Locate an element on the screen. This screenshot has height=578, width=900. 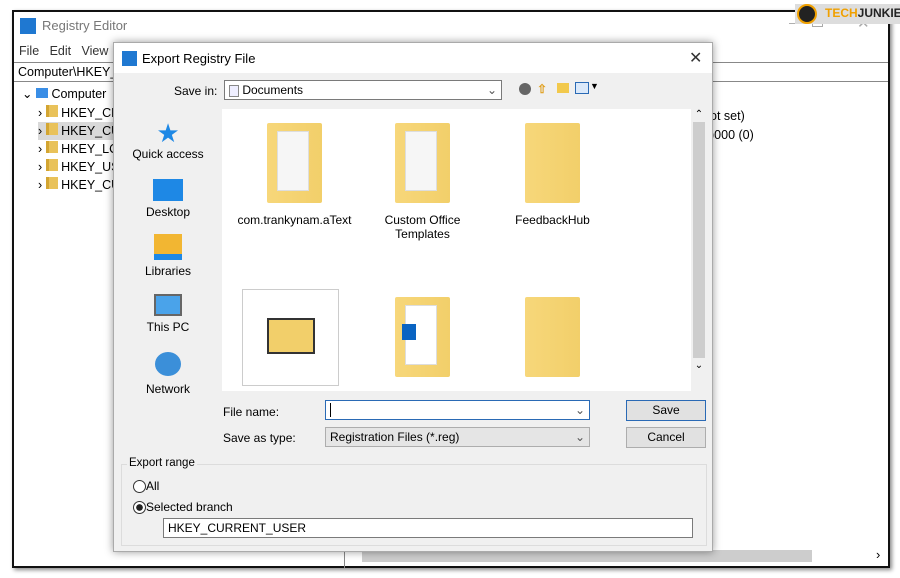
place-quick-access: ★ Quick access is located at coordinates (168, 140).